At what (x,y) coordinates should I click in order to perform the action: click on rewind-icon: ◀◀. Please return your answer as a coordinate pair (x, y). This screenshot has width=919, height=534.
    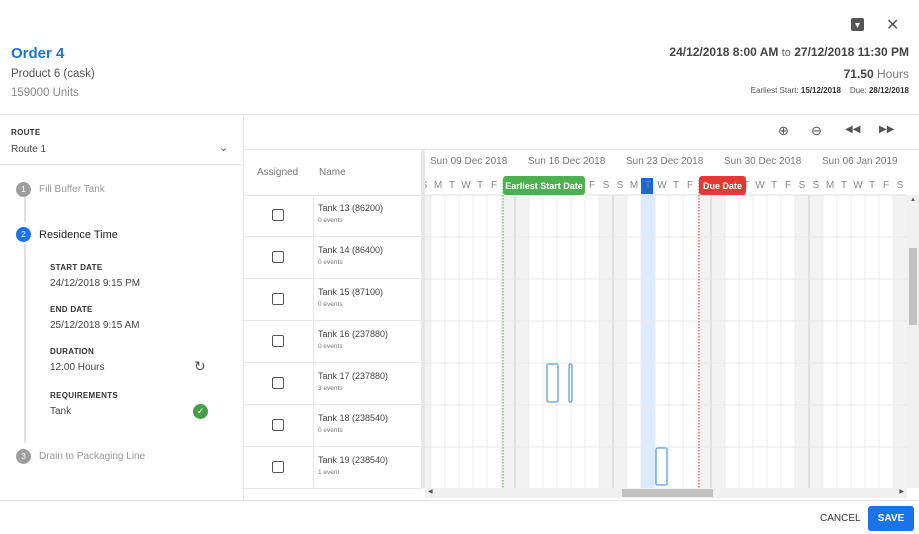
    Looking at the image, I should click on (852, 129).